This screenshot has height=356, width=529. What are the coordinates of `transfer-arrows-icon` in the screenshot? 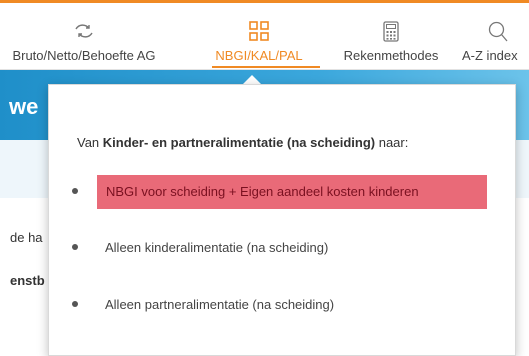 It's located at (85, 32).